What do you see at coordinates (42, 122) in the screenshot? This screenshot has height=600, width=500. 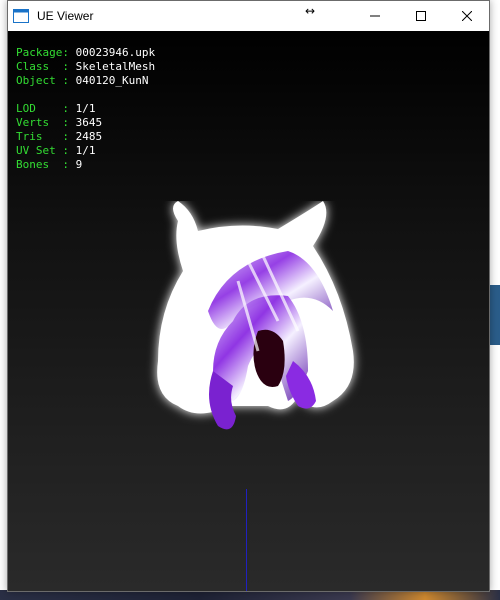 I see `info-verts-key: Verts :` at bounding box center [42, 122].